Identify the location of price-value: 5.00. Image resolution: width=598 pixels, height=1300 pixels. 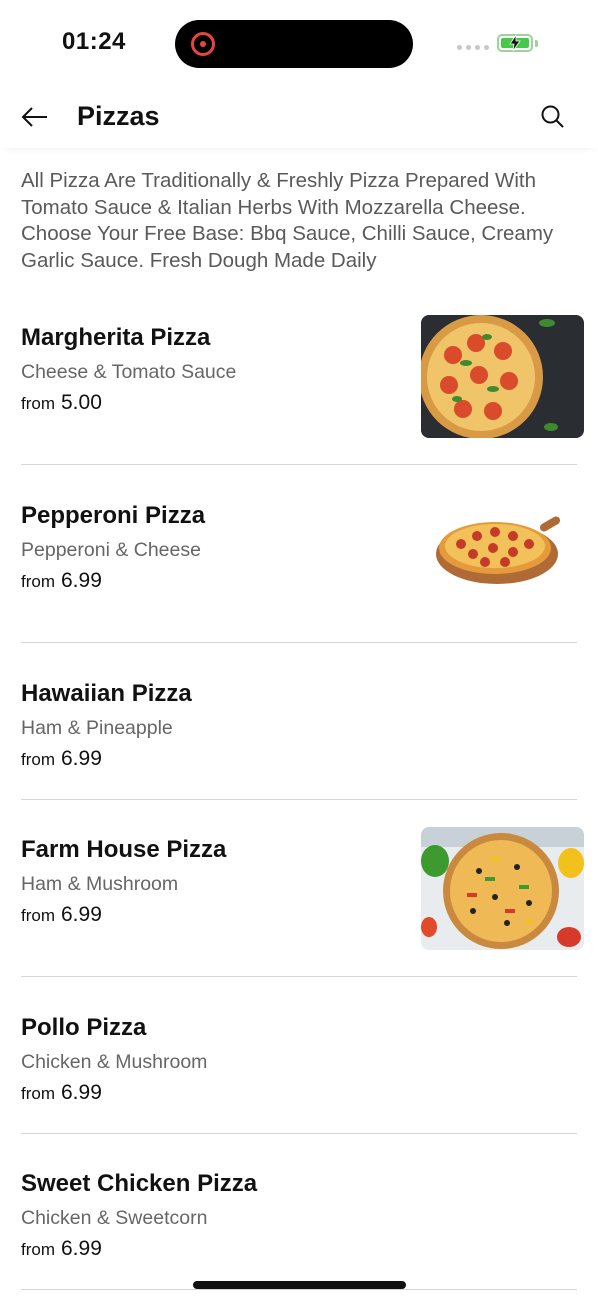
(81, 402).